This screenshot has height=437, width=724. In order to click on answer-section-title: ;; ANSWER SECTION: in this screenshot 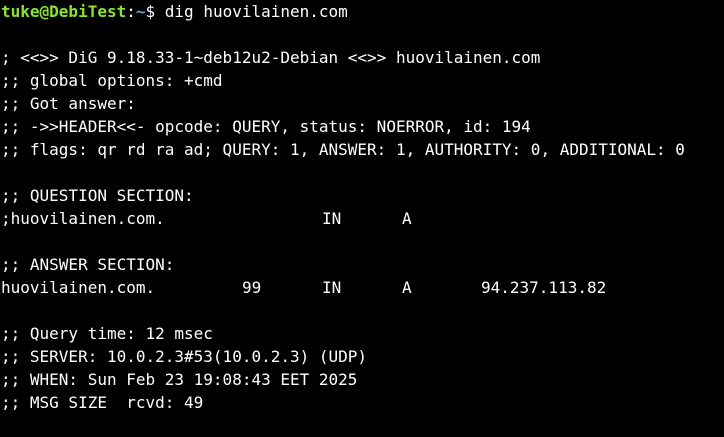, I will do `click(88, 264)`.